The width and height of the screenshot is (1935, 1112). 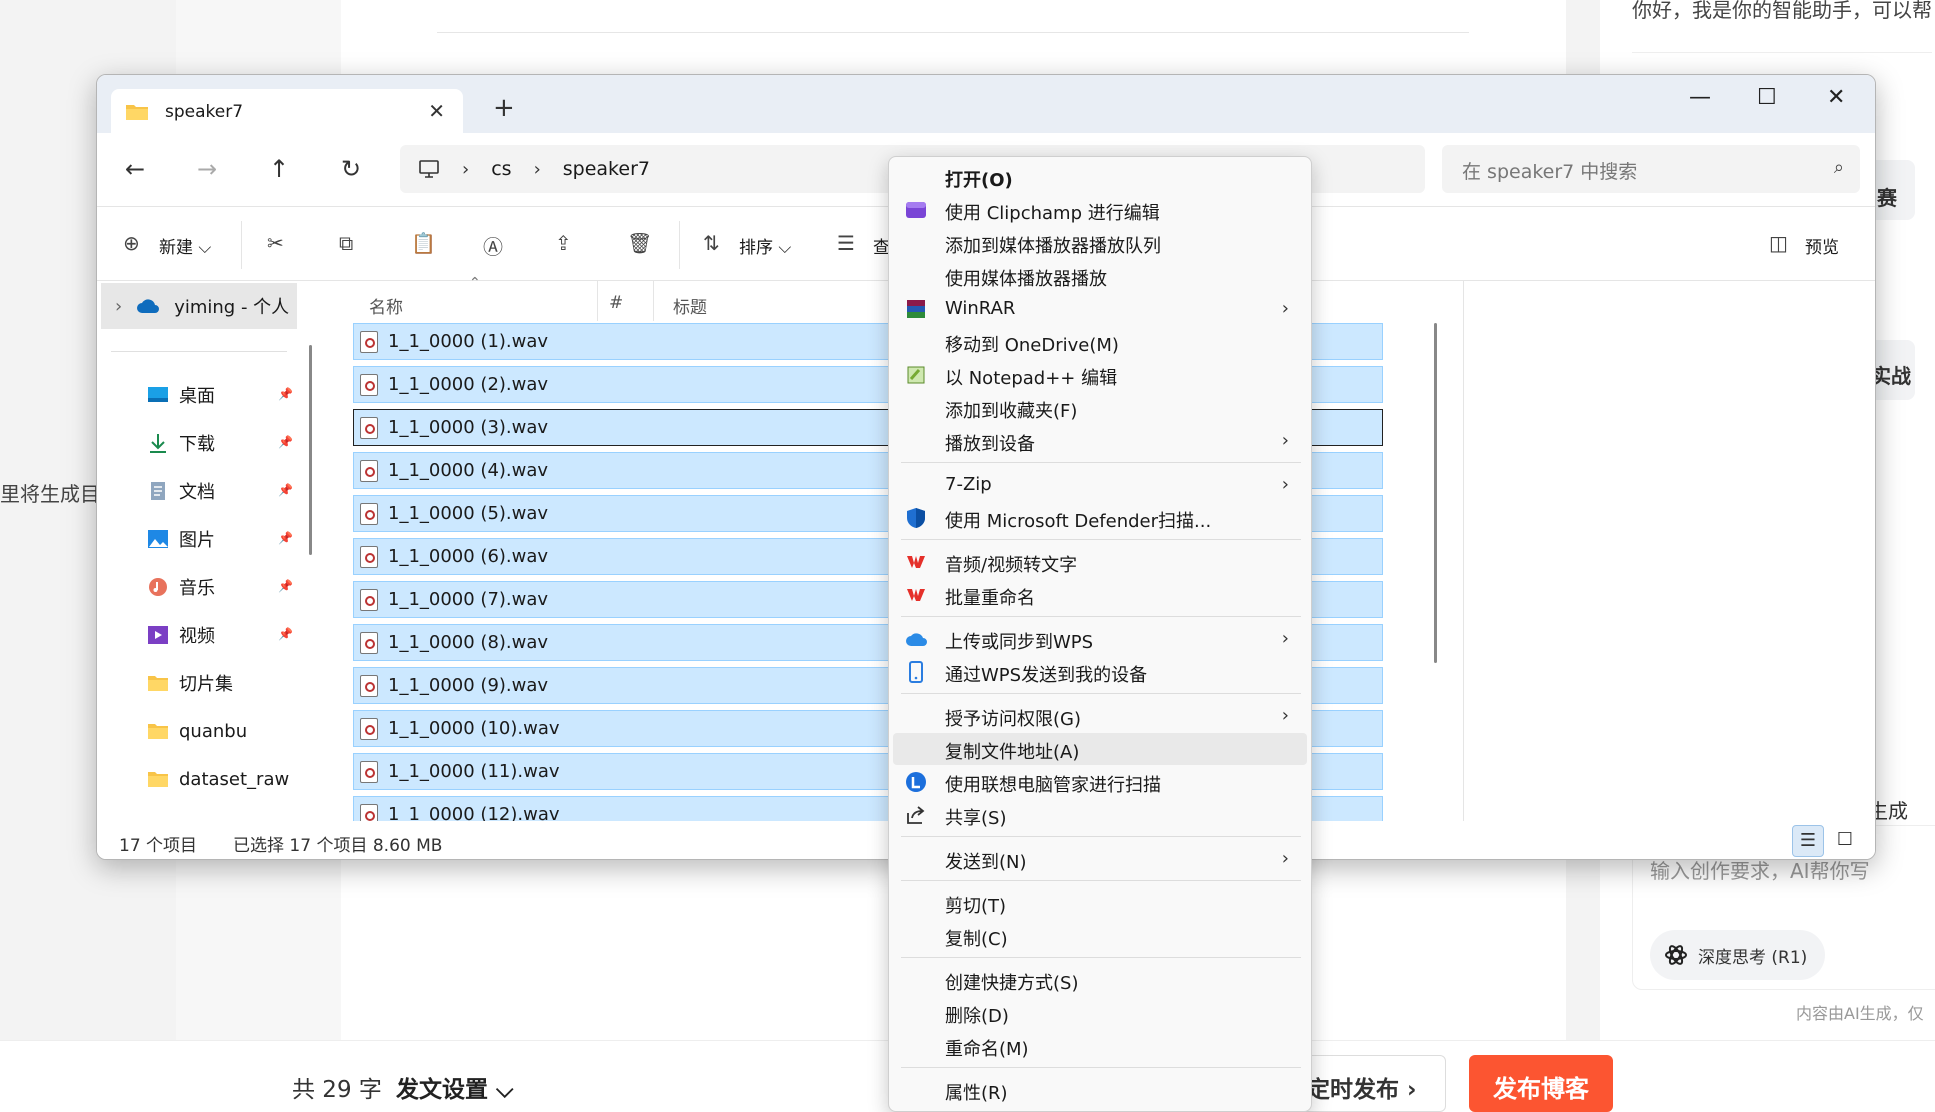 I want to click on menu-item-label: 创建快捷方式(S), so click(x=1012, y=983).